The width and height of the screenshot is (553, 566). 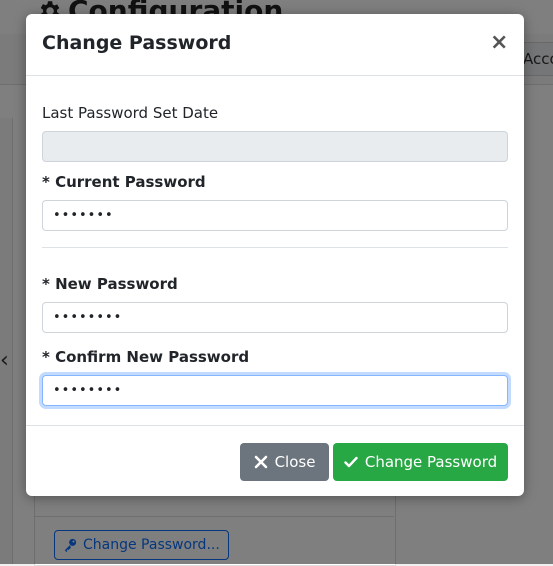 What do you see at coordinates (275, 45) in the screenshot?
I see `modal-header: Change Password ×` at bounding box center [275, 45].